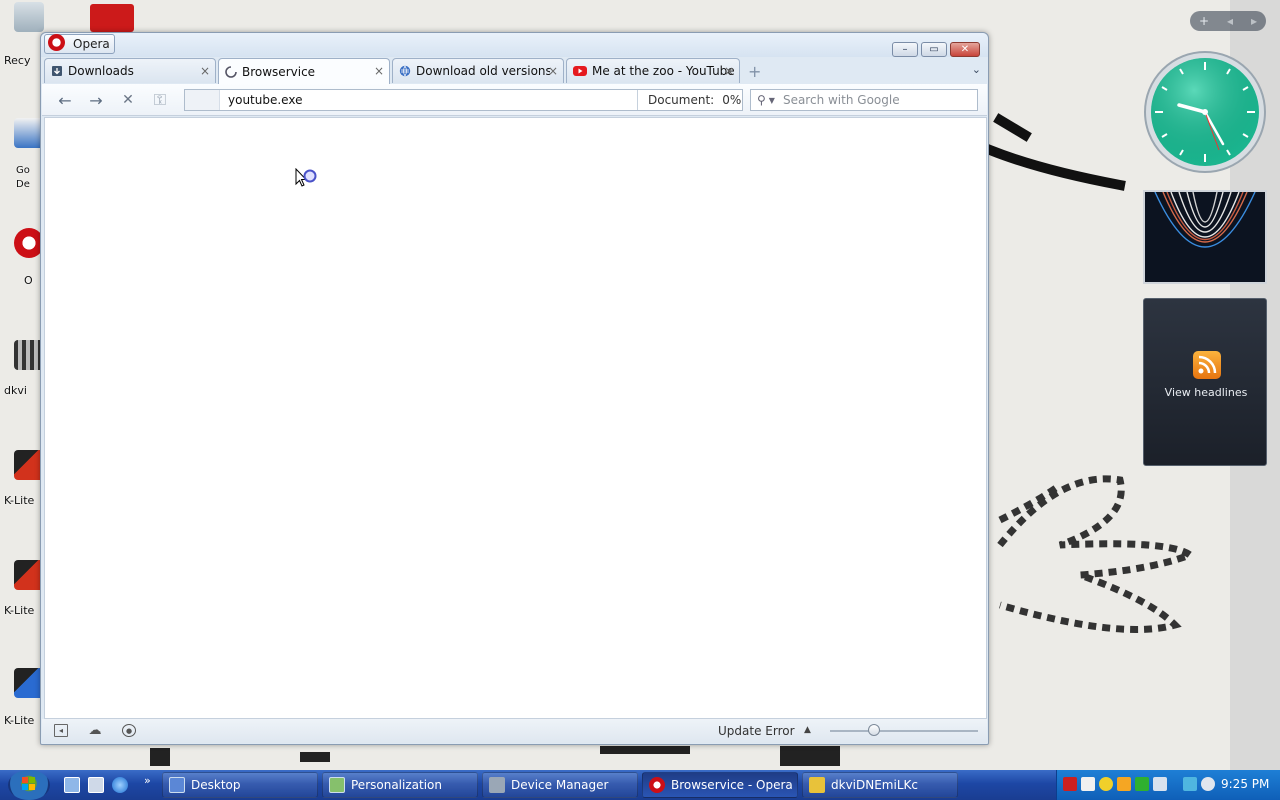 The image size is (1280, 800). What do you see at coordinates (905, 49) in the screenshot?
I see `minimize-button: –` at bounding box center [905, 49].